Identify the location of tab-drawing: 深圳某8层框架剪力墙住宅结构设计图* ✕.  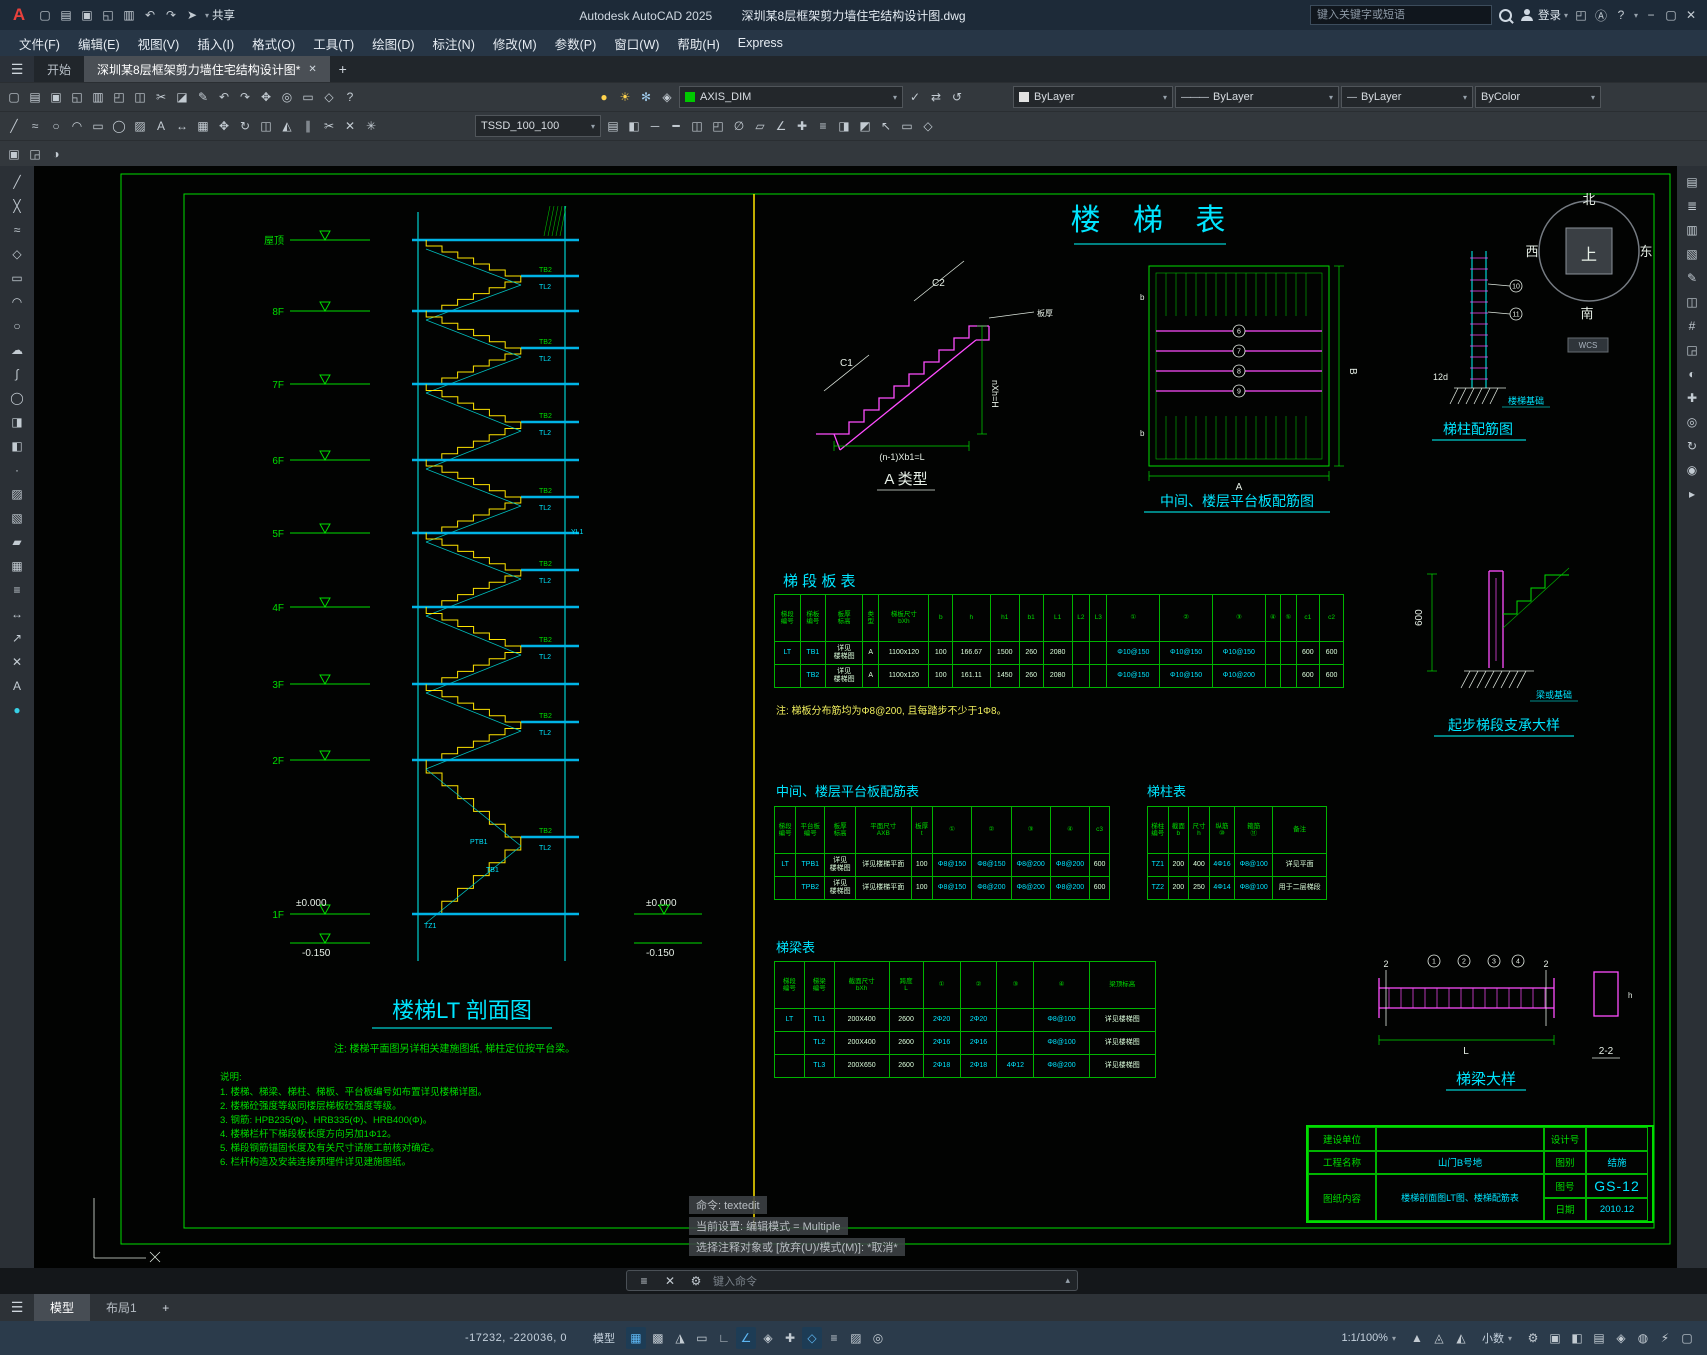
(207, 69).